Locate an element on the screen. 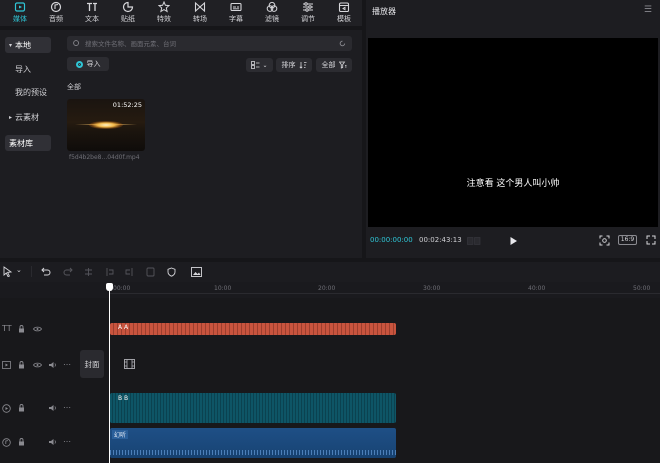  image-frame-icon is located at coordinates (196, 272).